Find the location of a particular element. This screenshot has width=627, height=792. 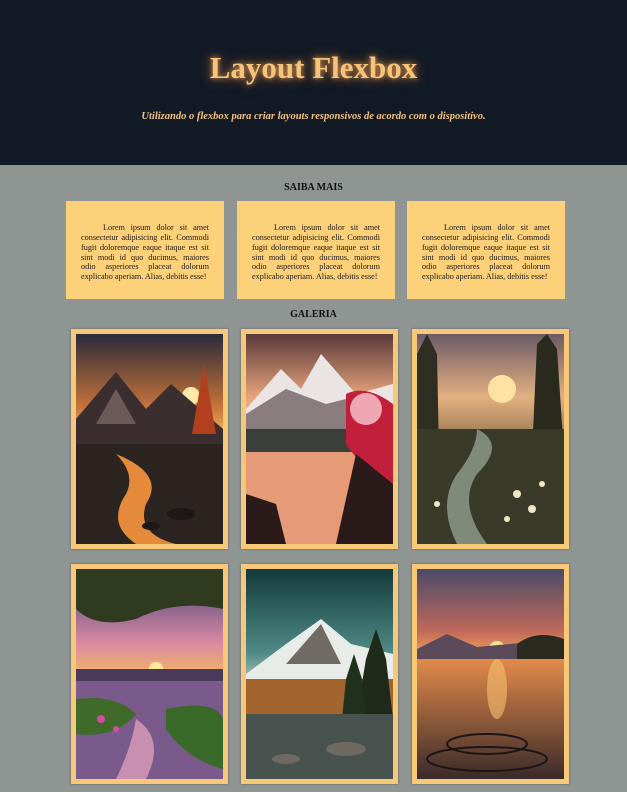

gallery-image-mountain-sunset-river is located at coordinates (149, 439).